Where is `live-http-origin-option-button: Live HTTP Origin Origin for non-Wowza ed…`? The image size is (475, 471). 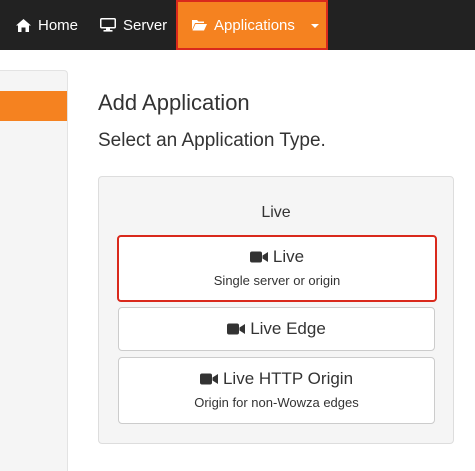 live-http-origin-option-button: Live HTTP Origin Origin for non-Wowza ed… is located at coordinates (276, 390).